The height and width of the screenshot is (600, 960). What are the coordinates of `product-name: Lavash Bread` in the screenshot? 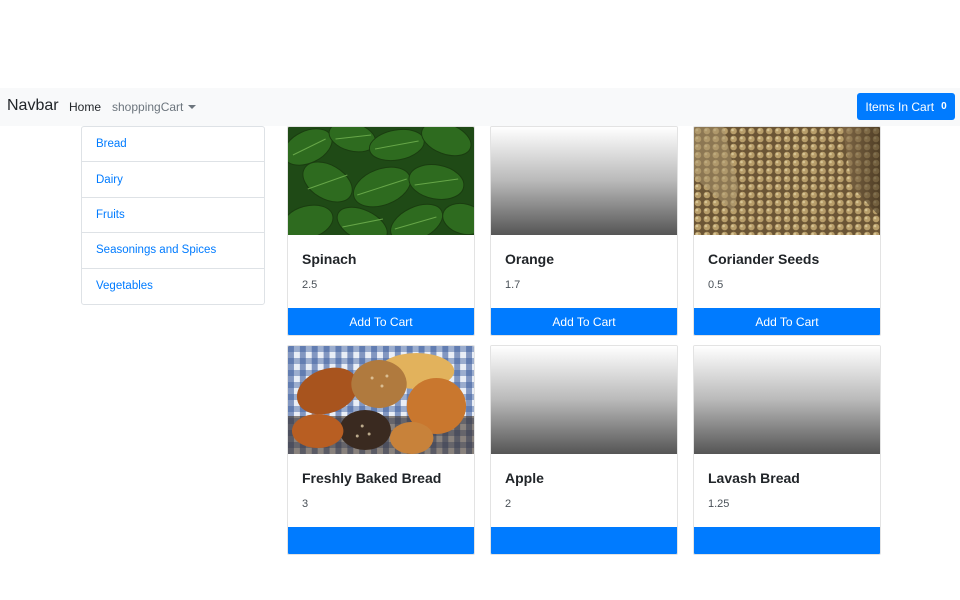 It's located at (754, 478).